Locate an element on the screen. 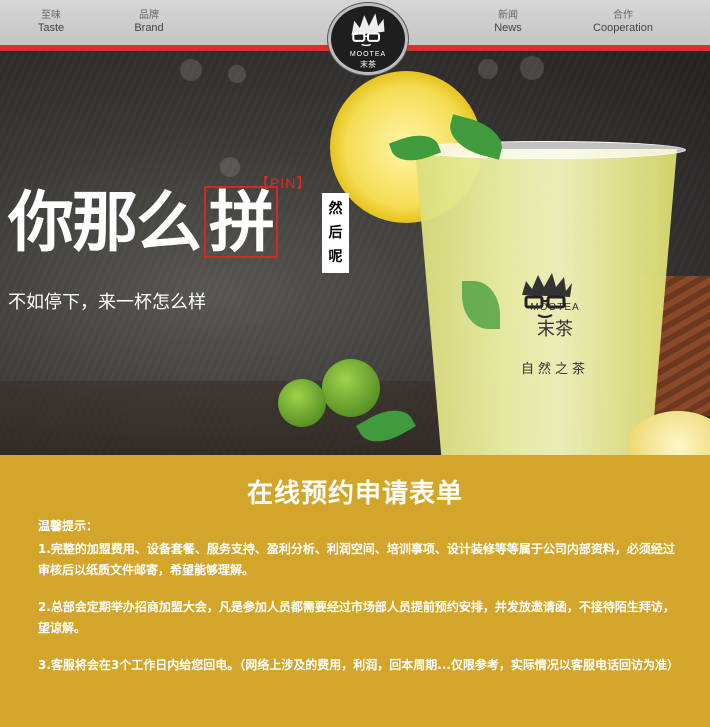  nav-item-en-label: Taste is located at coordinates (51, 28).